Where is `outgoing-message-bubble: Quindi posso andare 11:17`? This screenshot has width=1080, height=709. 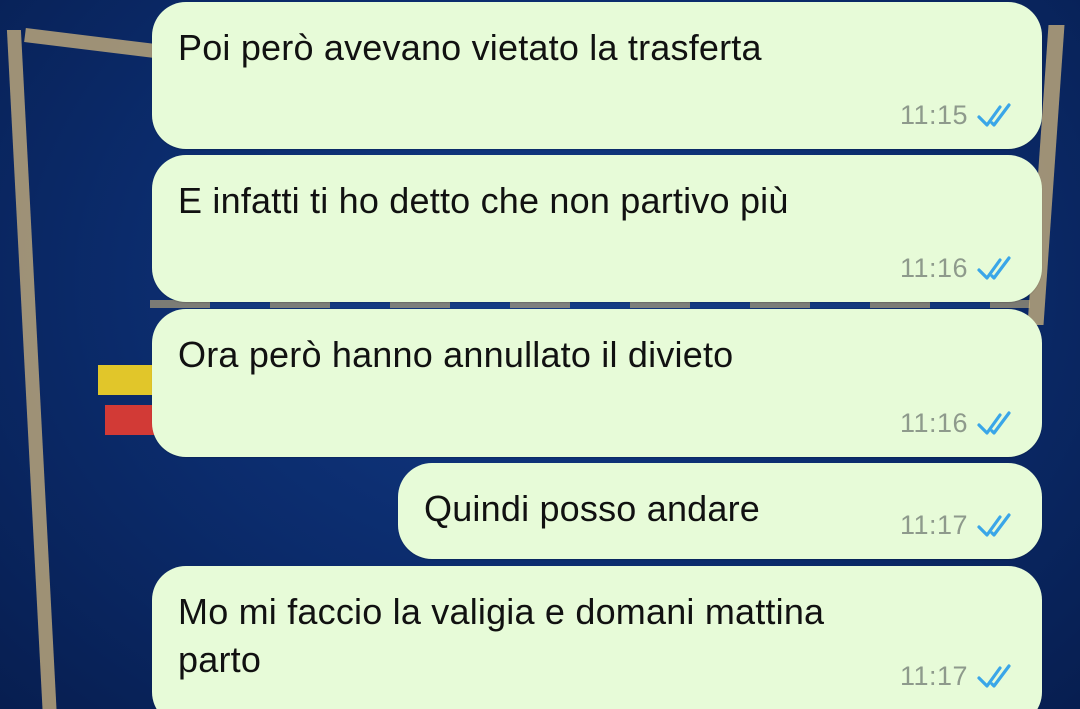 outgoing-message-bubble: Quindi posso andare 11:17 is located at coordinates (720, 511).